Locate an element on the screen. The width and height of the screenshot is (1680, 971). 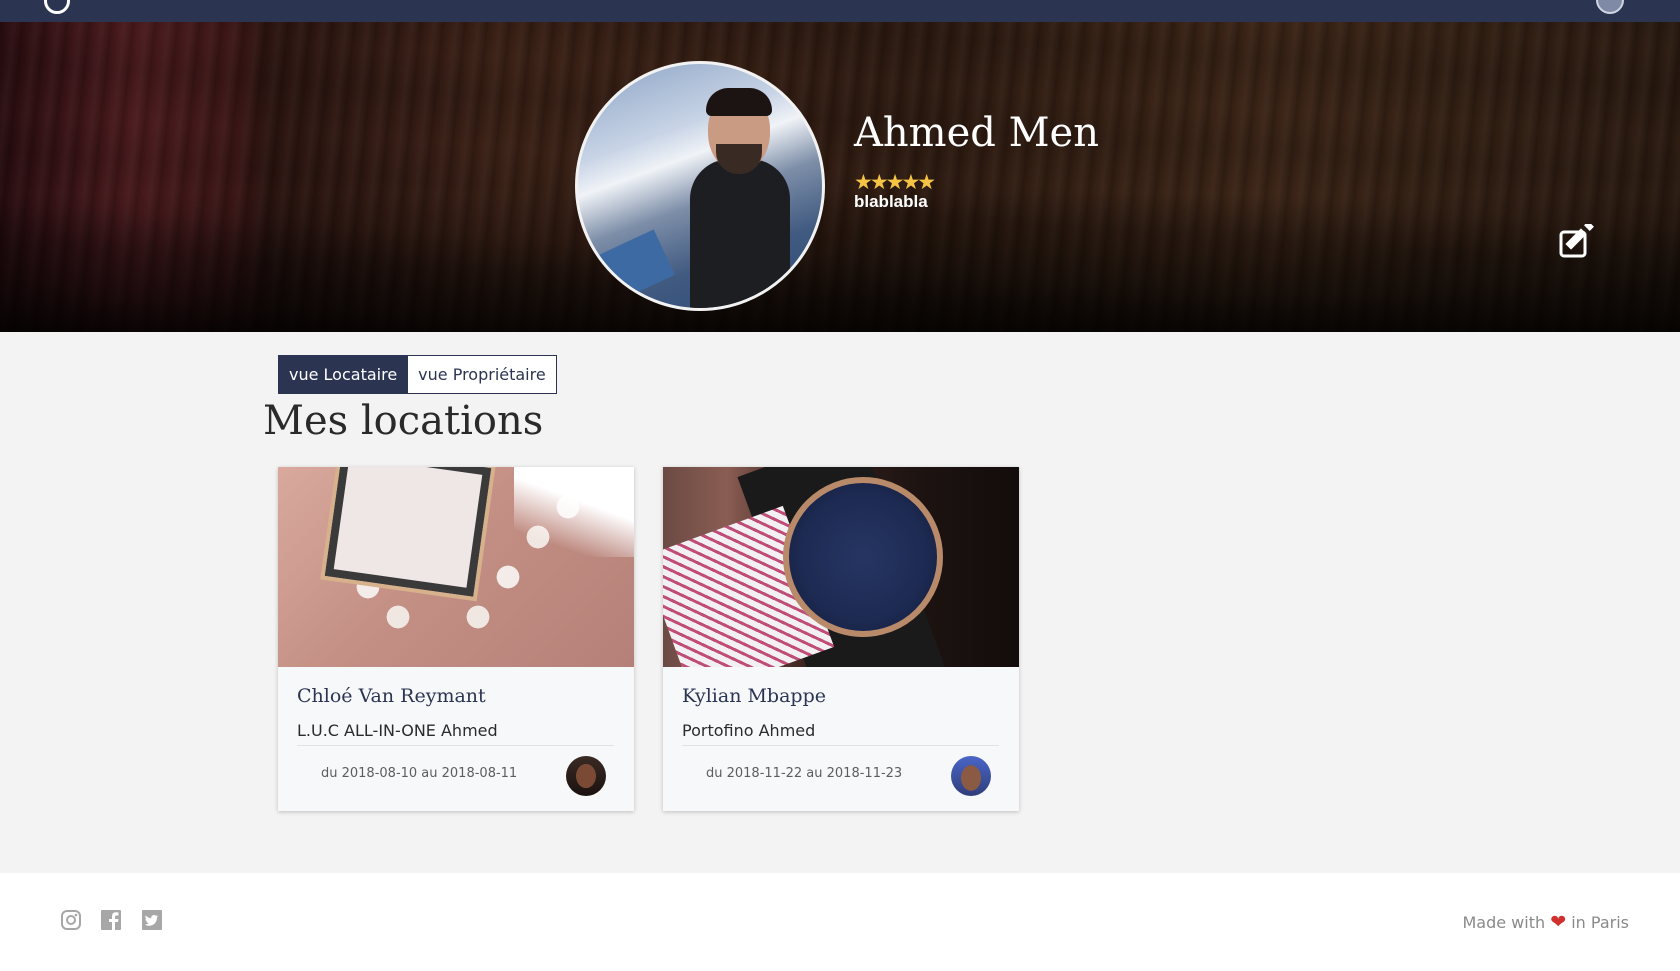
nav-user-avatar is located at coordinates (1610, 7).